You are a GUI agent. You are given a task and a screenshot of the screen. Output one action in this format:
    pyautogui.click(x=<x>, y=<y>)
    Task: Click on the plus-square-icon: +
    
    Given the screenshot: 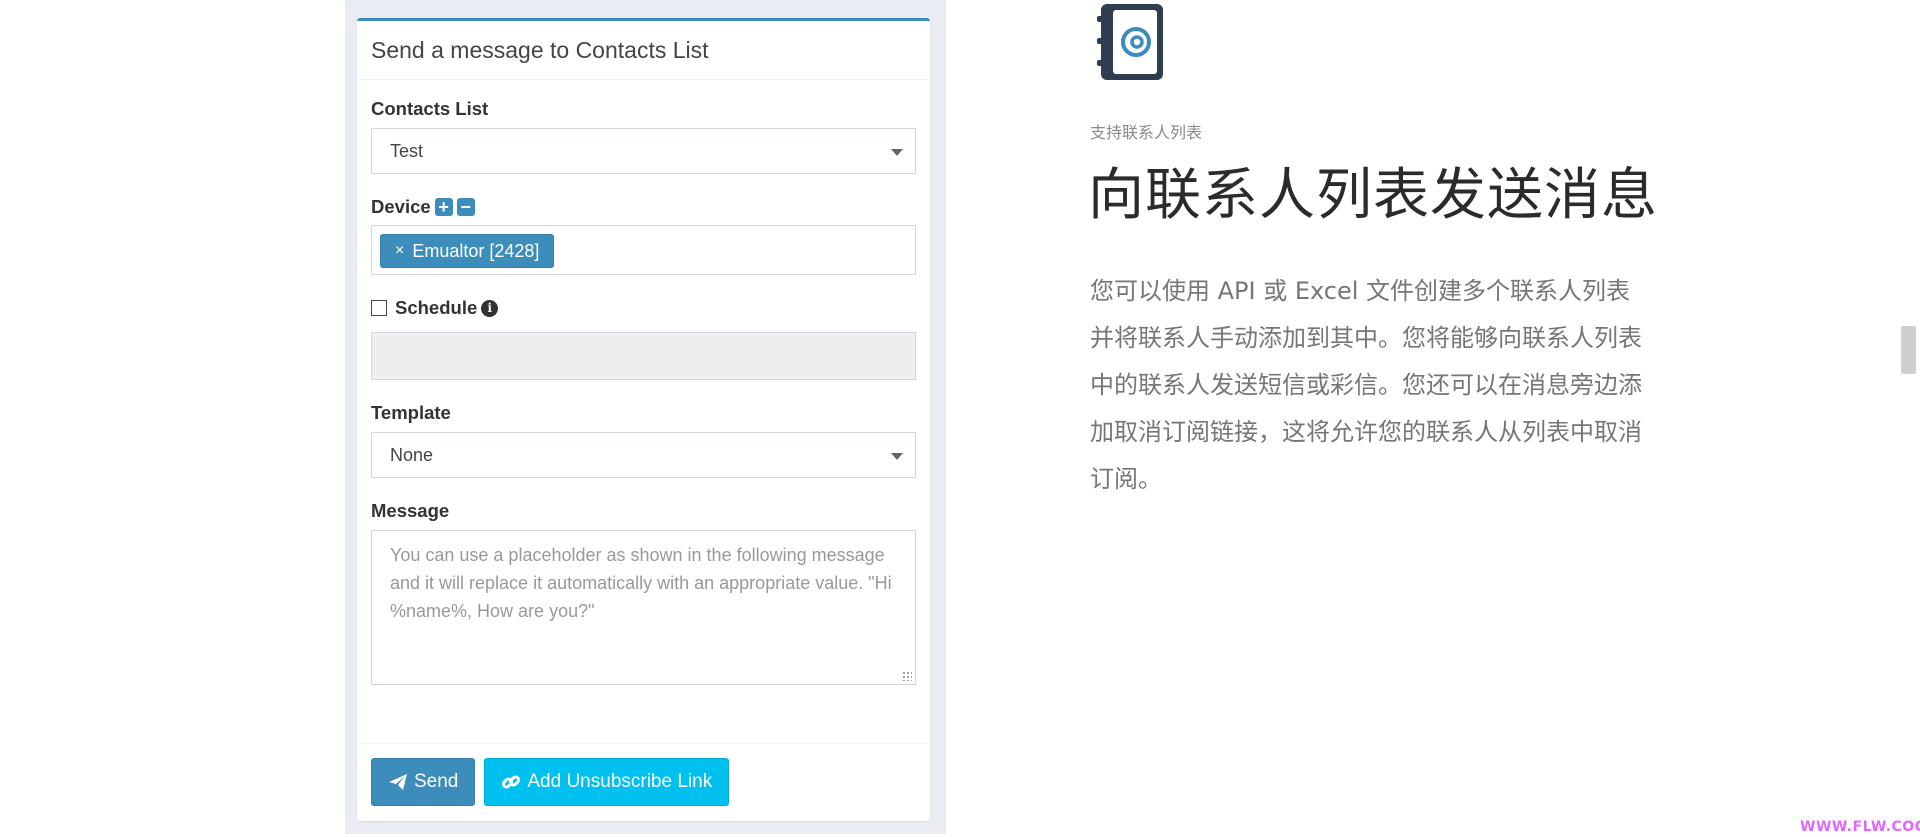 What is the action you would take?
    pyautogui.click(x=443, y=207)
    